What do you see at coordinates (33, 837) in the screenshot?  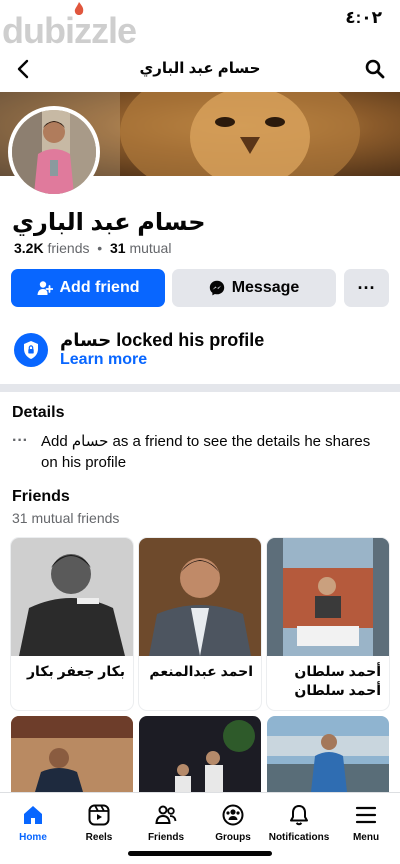 I see `tab-home-label: Home` at bounding box center [33, 837].